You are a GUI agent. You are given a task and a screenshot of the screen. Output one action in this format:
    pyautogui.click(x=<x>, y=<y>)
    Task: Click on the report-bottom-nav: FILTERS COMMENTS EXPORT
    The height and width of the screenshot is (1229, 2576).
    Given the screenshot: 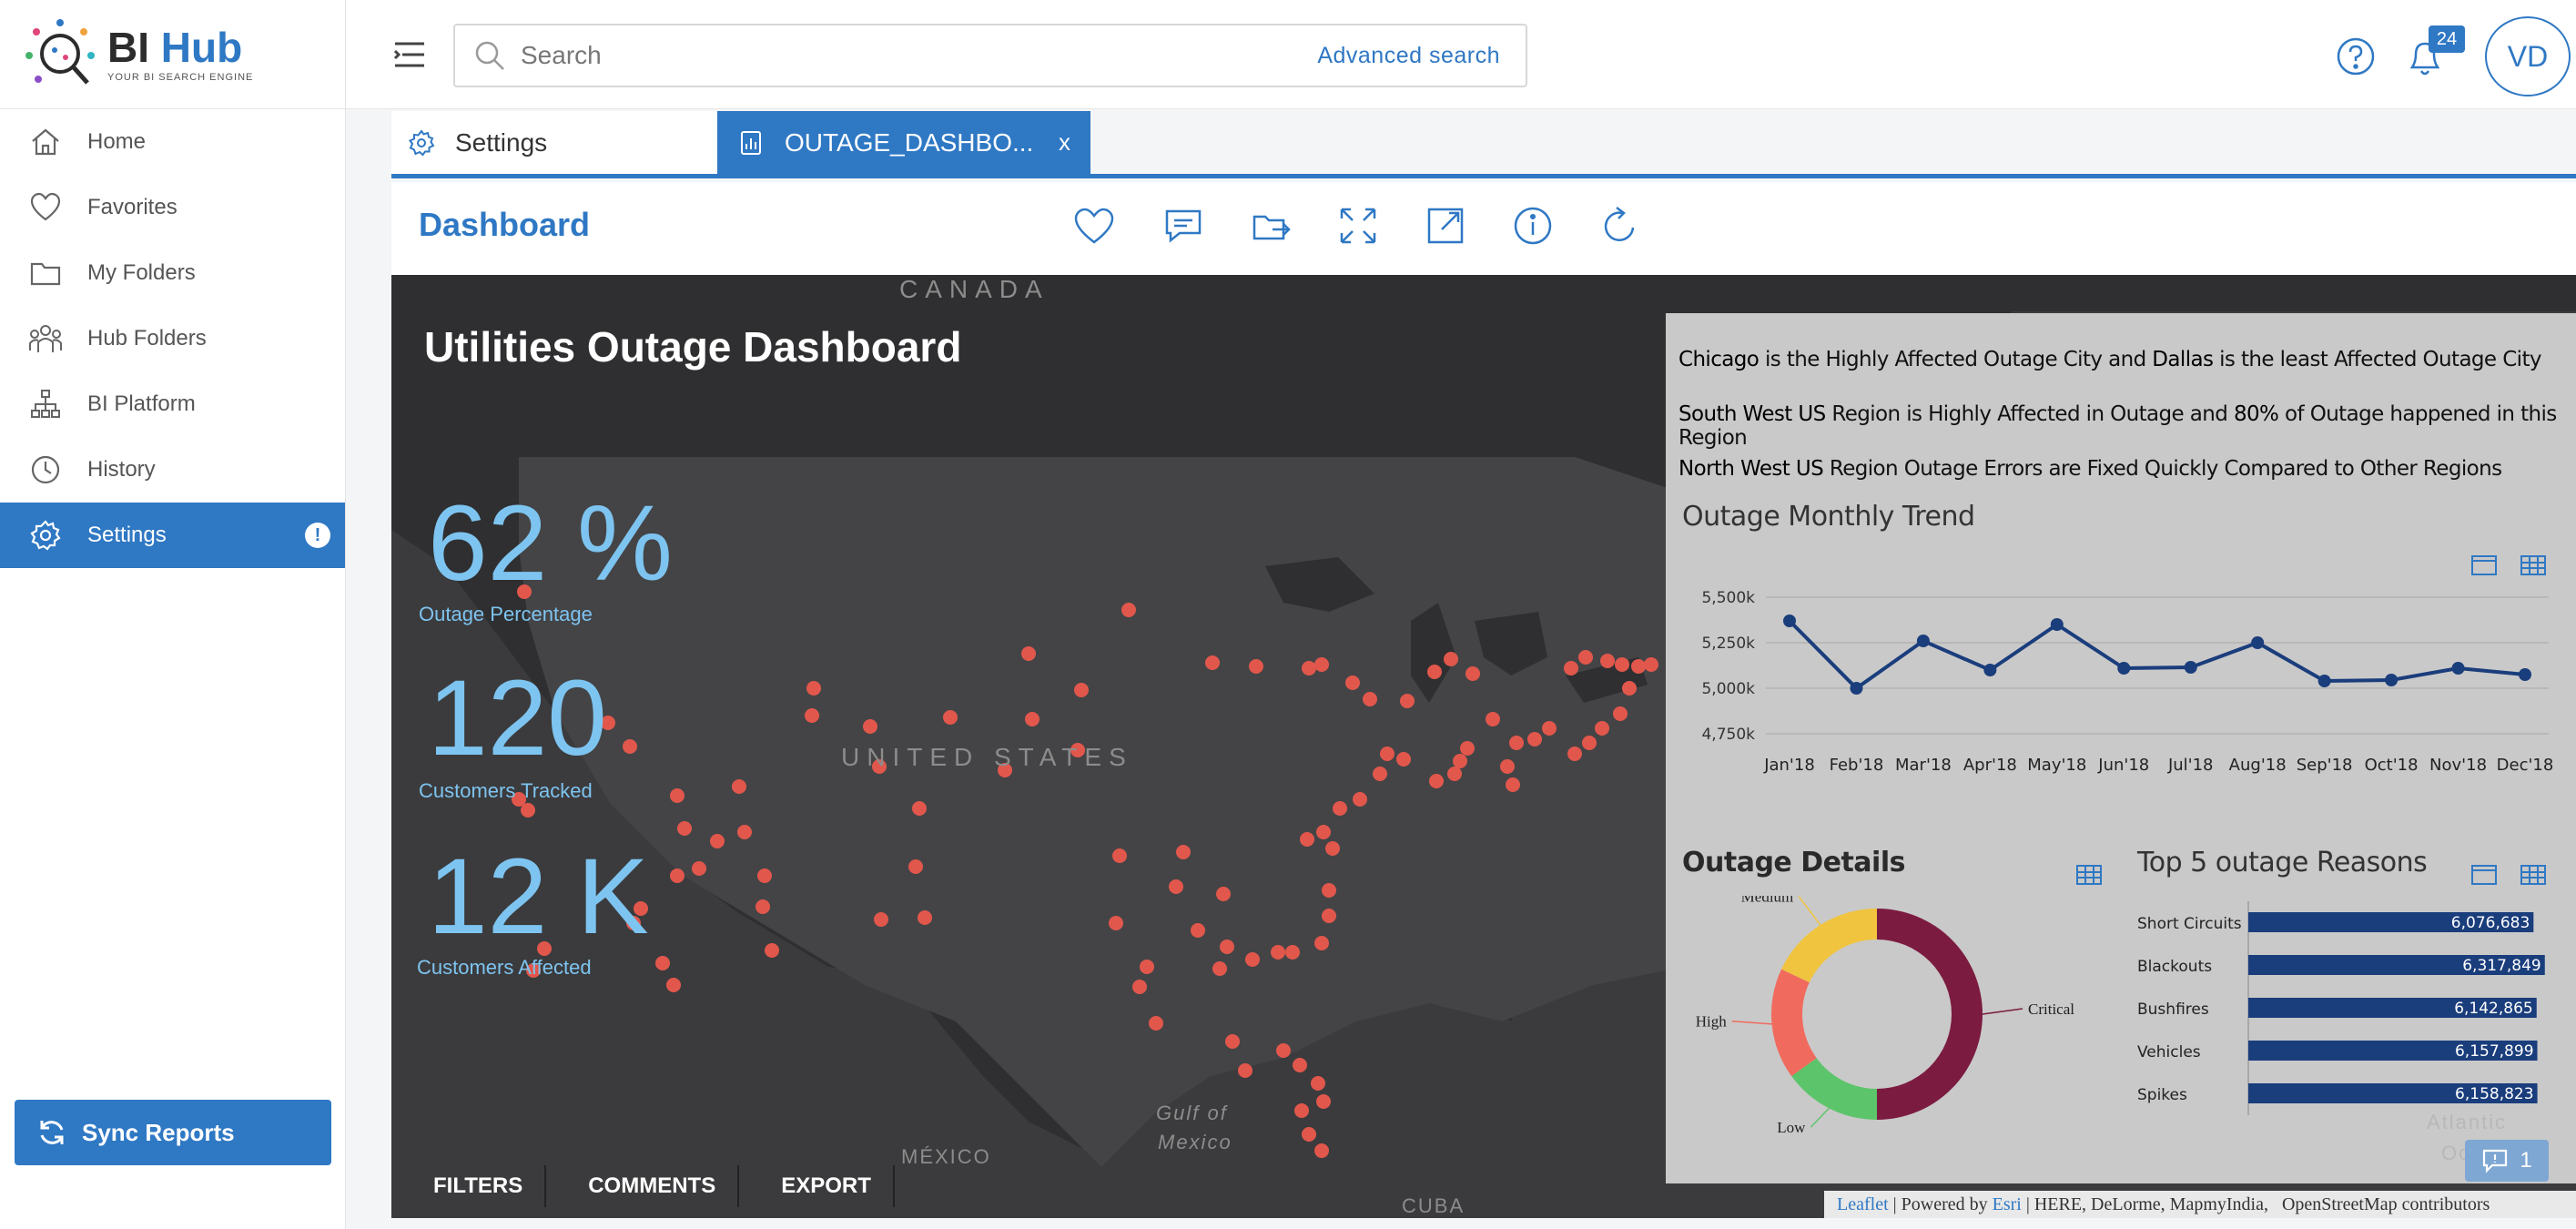 What is the action you would take?
    pyautogui.click(x=643, y=1186)
    